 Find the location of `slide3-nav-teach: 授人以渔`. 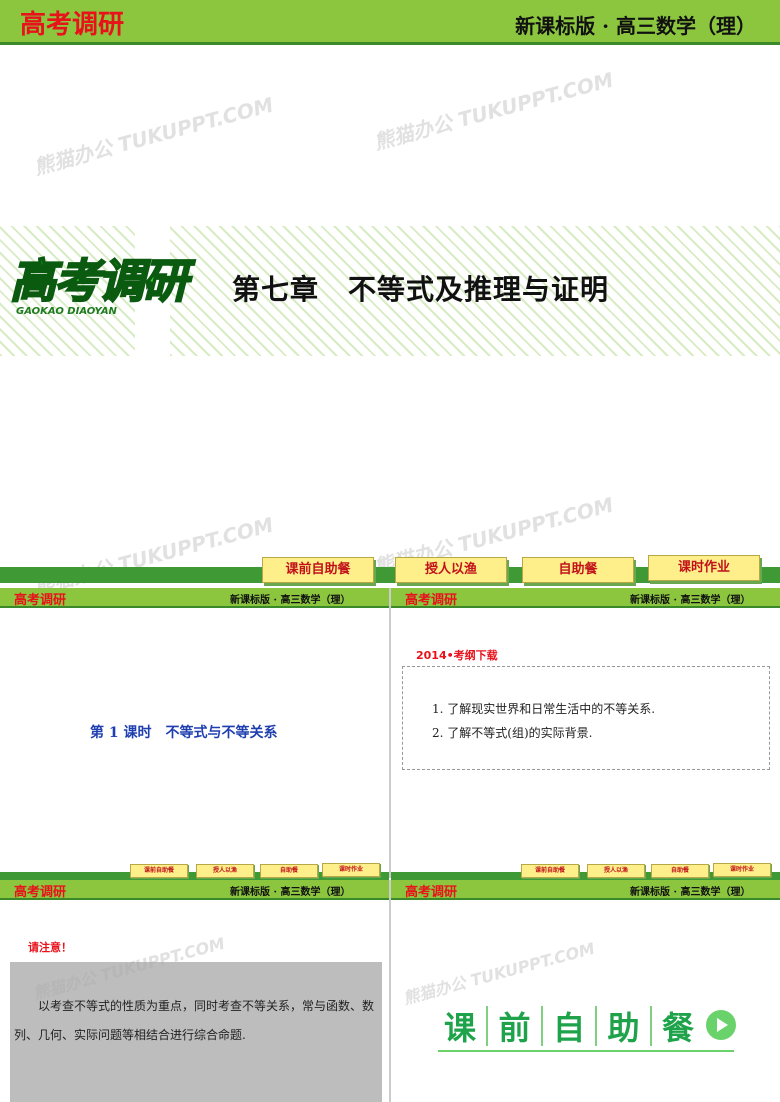

slide3-nav-teach: 授人以渔 is located at coordinates (616, 871).